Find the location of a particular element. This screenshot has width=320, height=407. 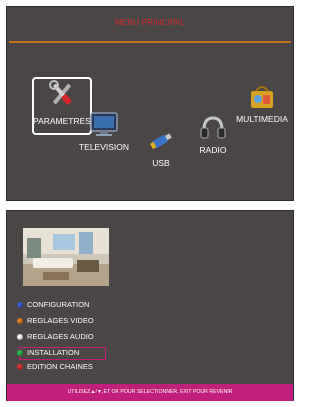

menu-item-radio: RADIO is located at coordinates (213, 135).